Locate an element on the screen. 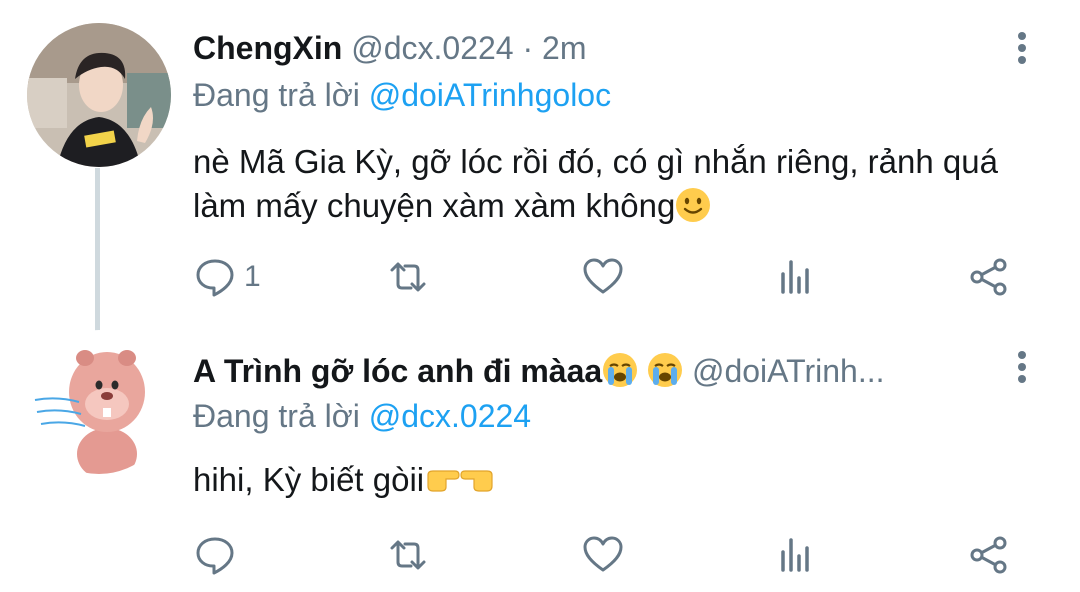  tweet-actions: 1 is located at coordinates (540, 277).